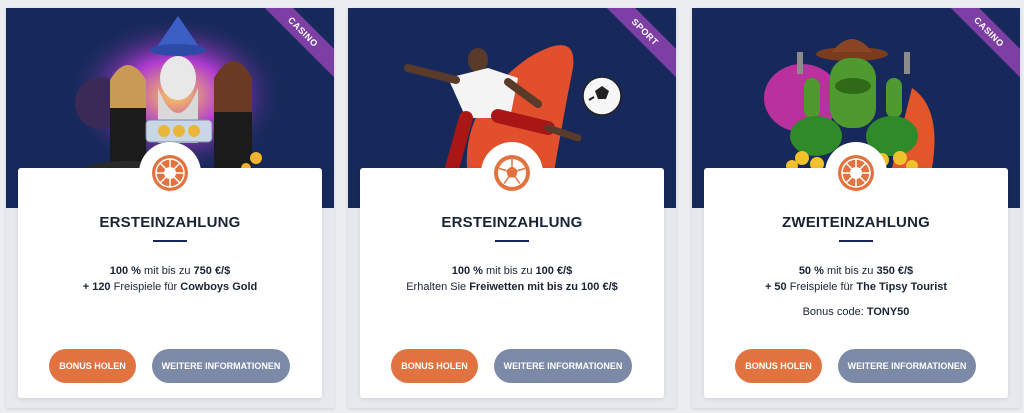 The image size is (1024, 413). I want to click on free-spins-count: + 50, so click(775, 287).